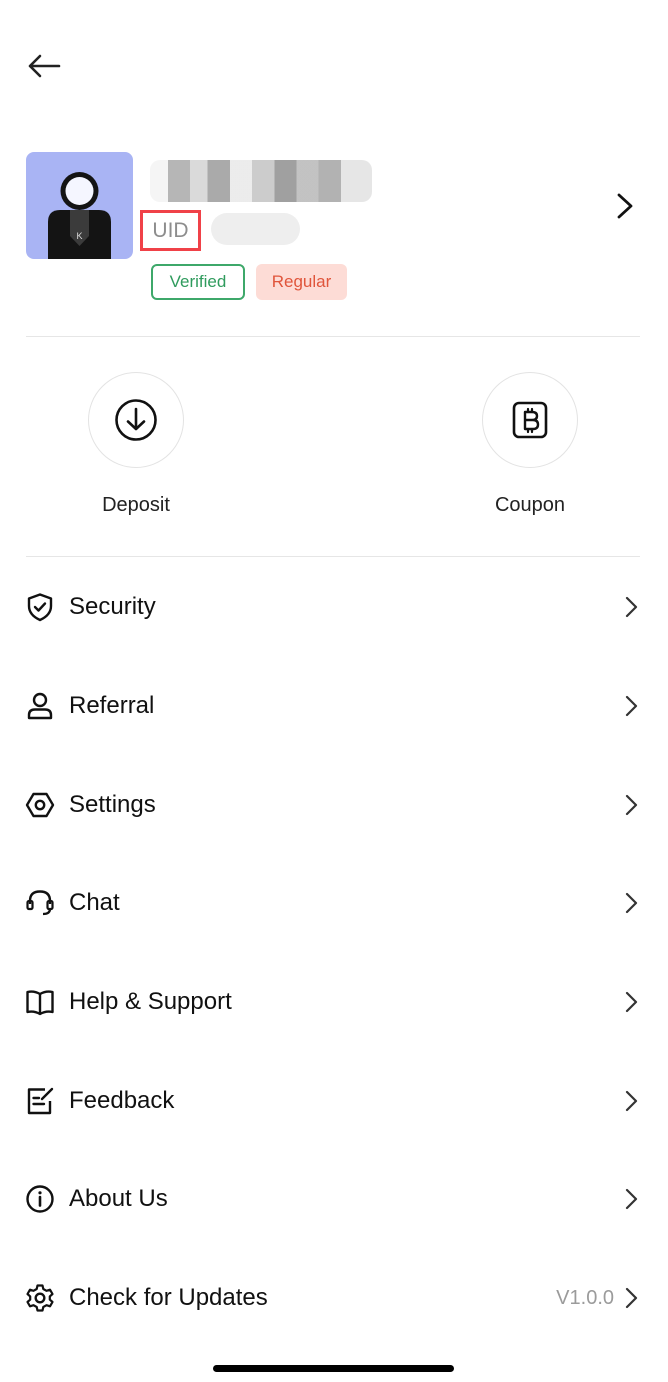 This screenshot has width=668, height=1382. What do you see at coordinates (198, 282) in the screenshot?
I see `verified-badge: Verified` at bounding box center [198, 282].